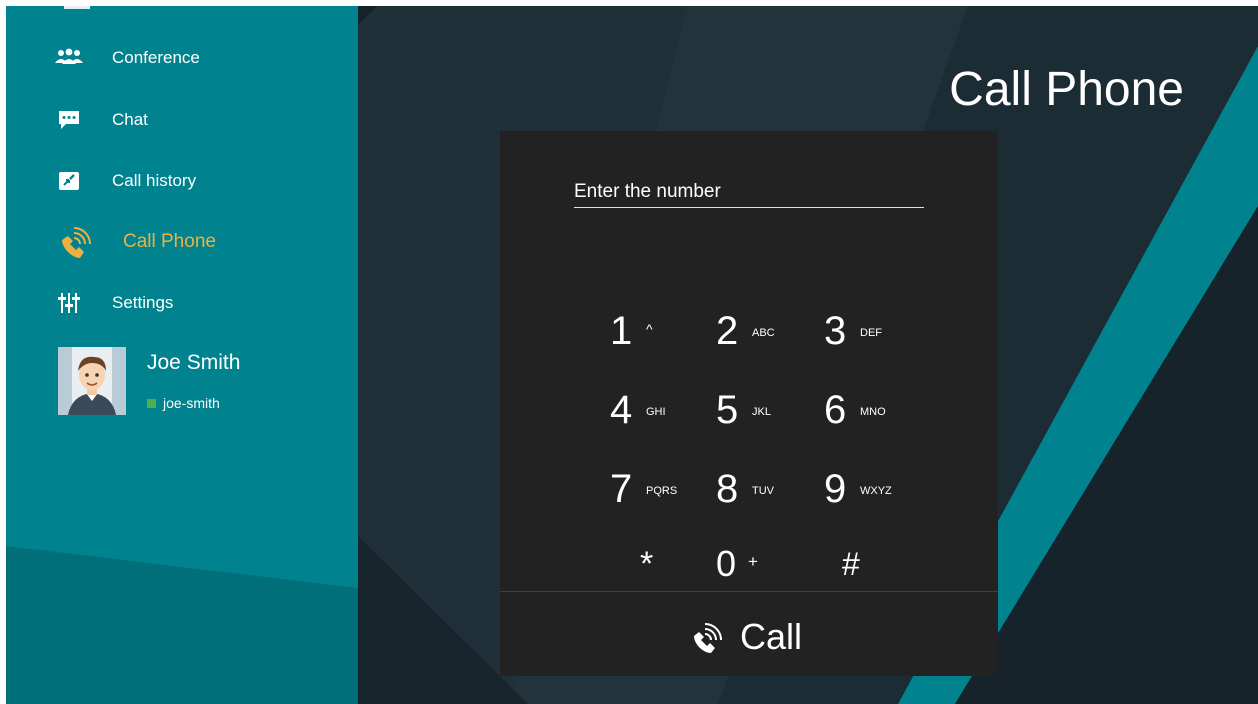  What do you see at coordinates (69, 181) in the screenshot?
I see `call-history-icon` at bounding box center [69, 181].